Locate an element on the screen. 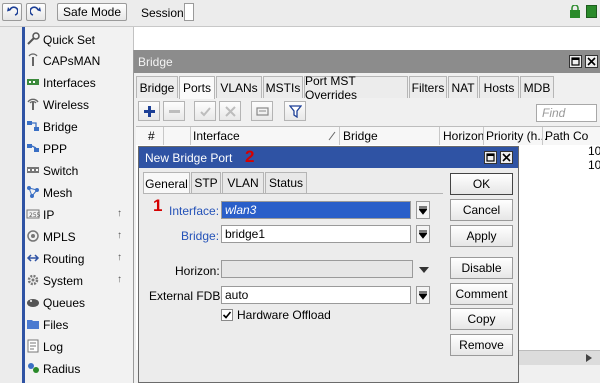  undo-button is located at coordinates (12, 12).